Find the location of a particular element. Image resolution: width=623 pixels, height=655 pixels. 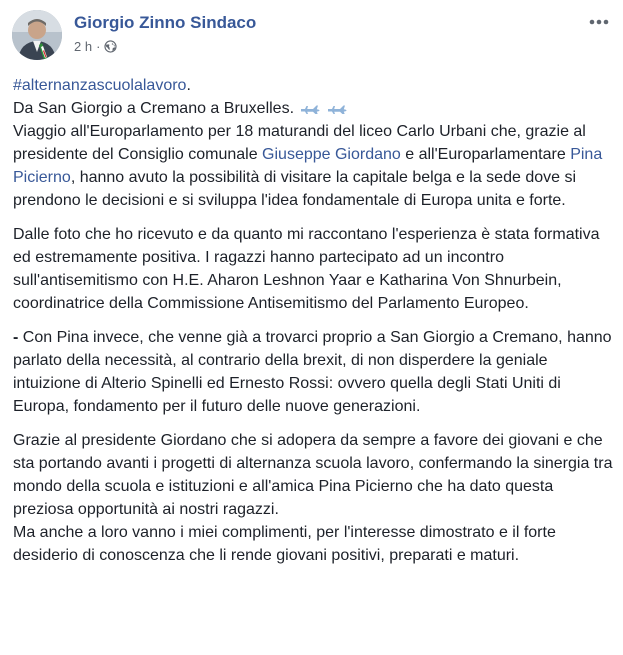

profile-photo is located at coordinates (37, 35).